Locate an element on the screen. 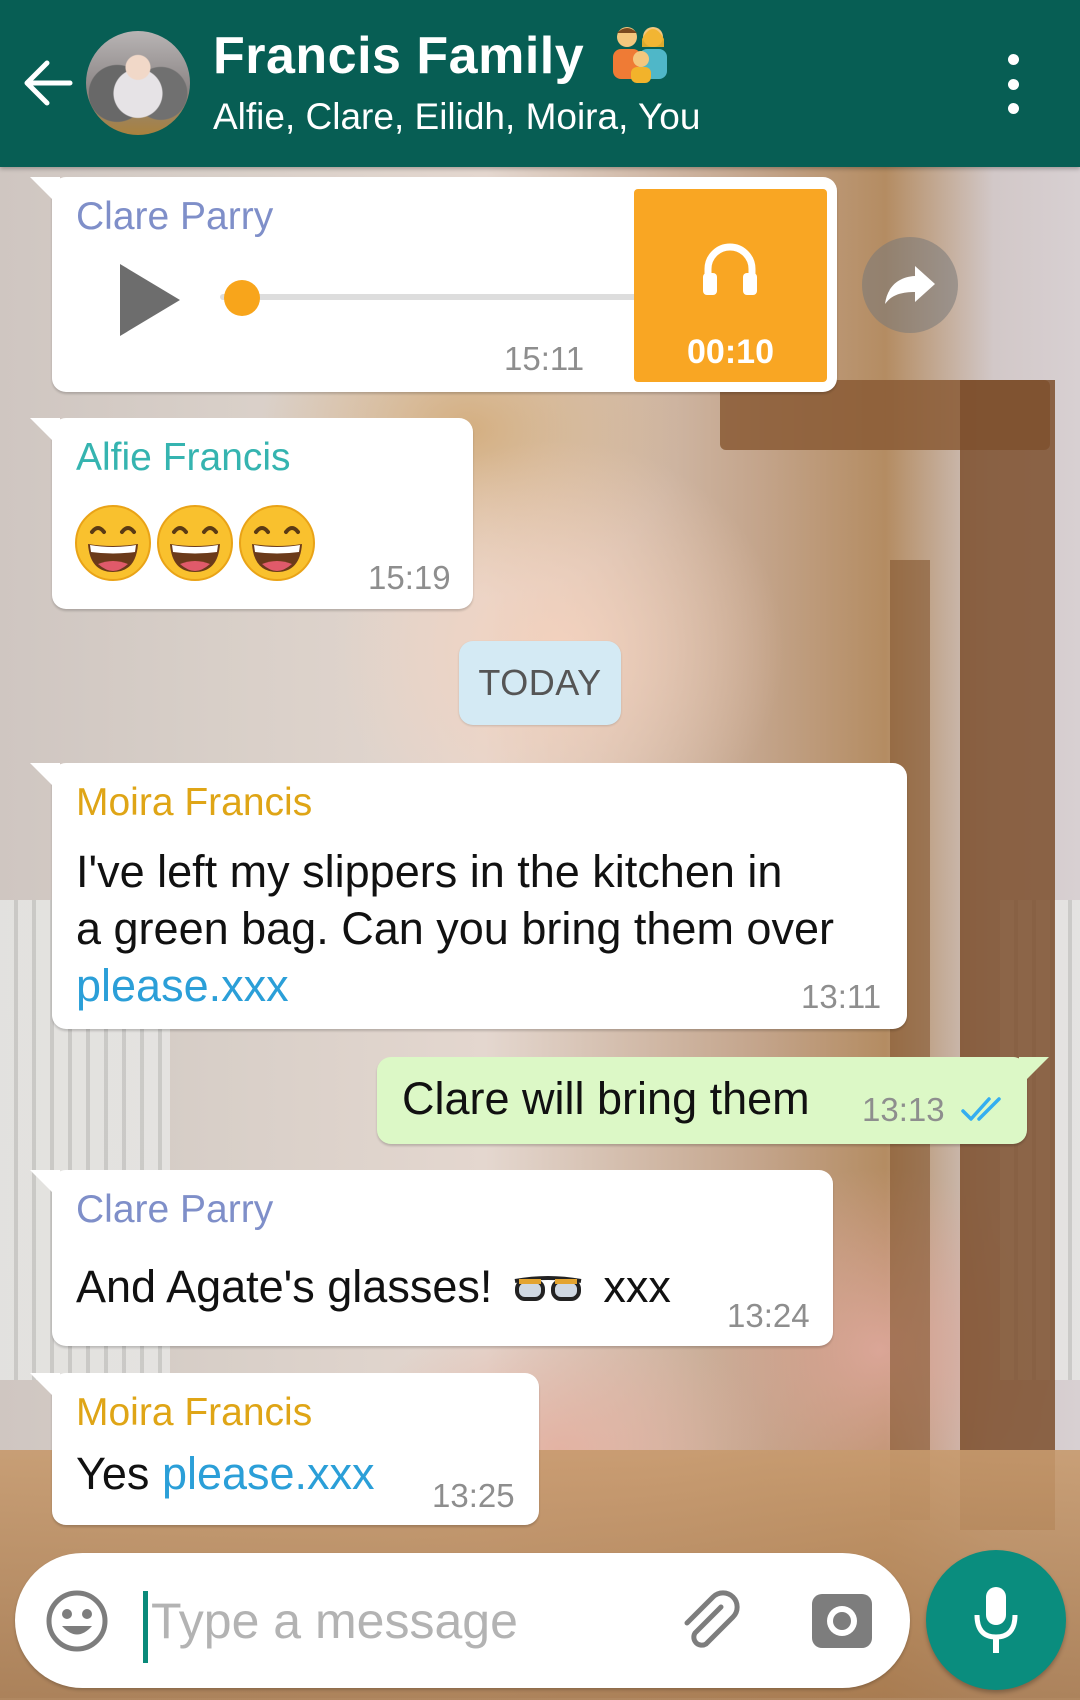 The height and width of the screenshot is (1700, 1080). message-text-part: Yes is located at coordinates (113, 1473).